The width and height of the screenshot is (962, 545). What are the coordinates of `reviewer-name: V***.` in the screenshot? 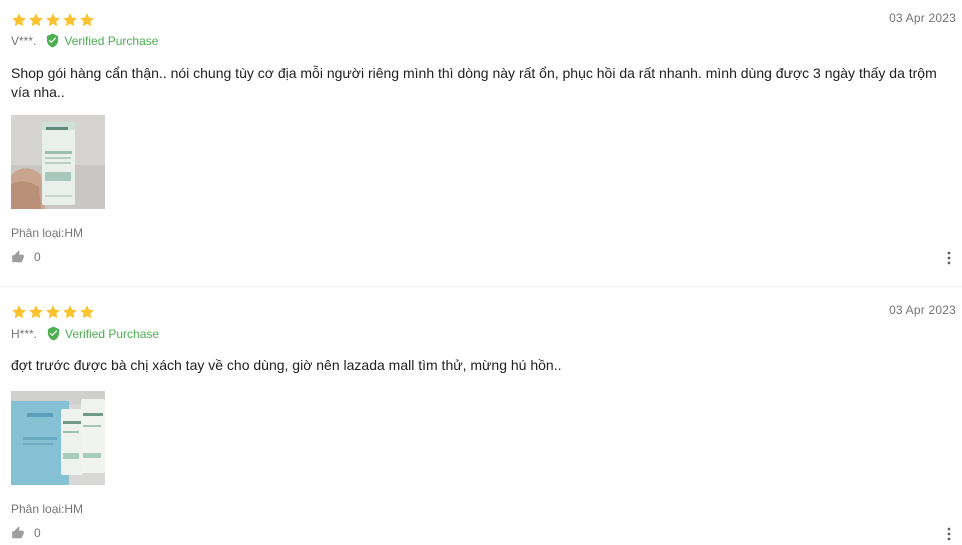 It's located at (24, 40).